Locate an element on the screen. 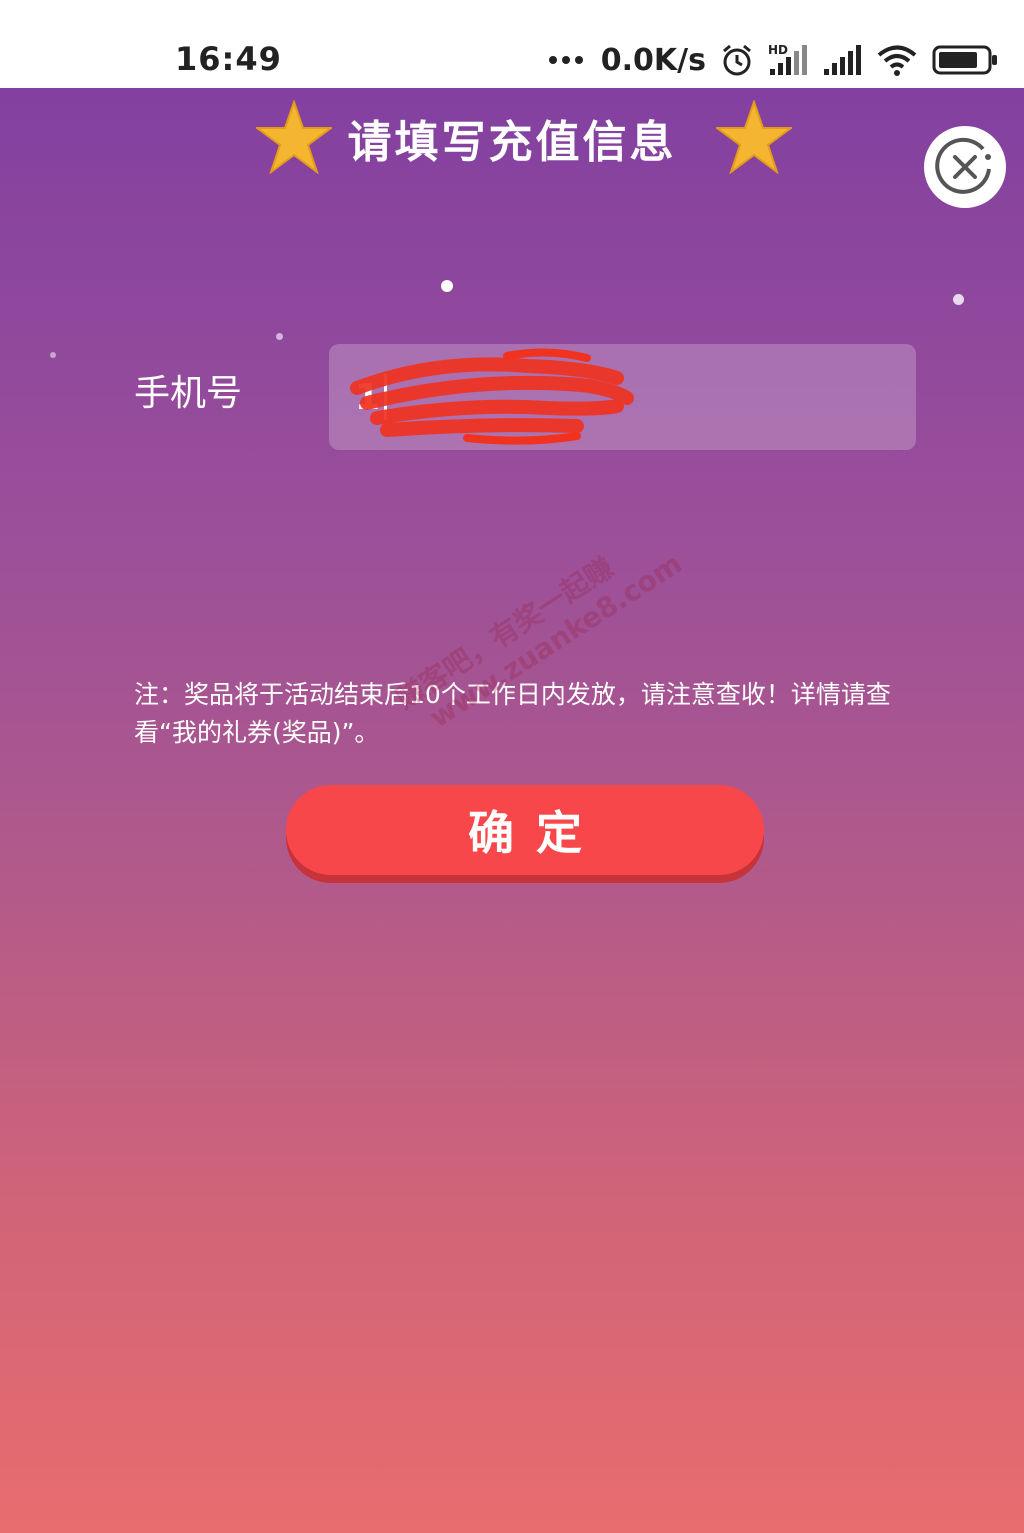 Image resolution: width=1024 pixels, height=1533 pixels. close-icon is located at coordinates (963, 165).